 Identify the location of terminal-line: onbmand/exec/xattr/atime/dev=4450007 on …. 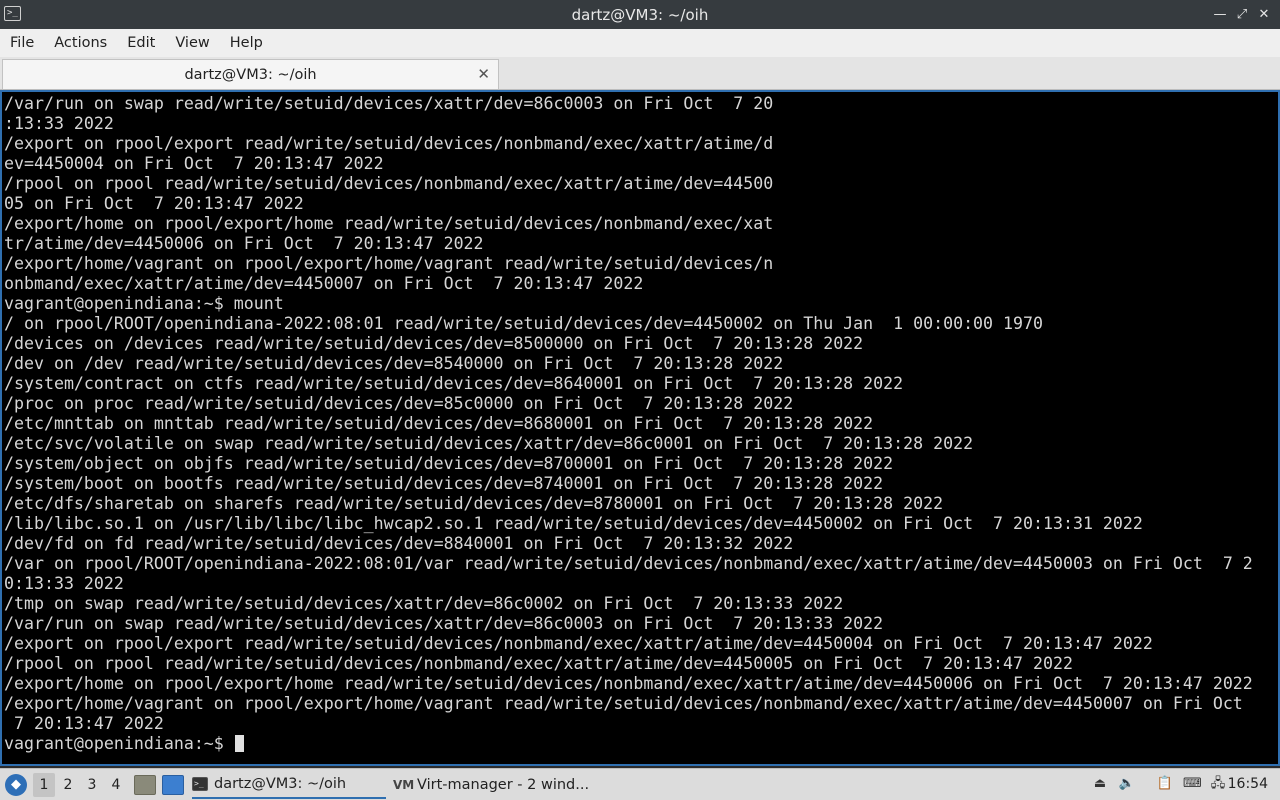
(324, 283).